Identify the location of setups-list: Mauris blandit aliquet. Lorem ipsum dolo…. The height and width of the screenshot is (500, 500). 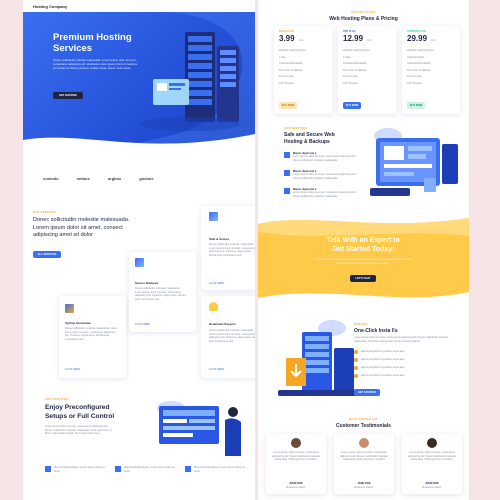
(150, 469).